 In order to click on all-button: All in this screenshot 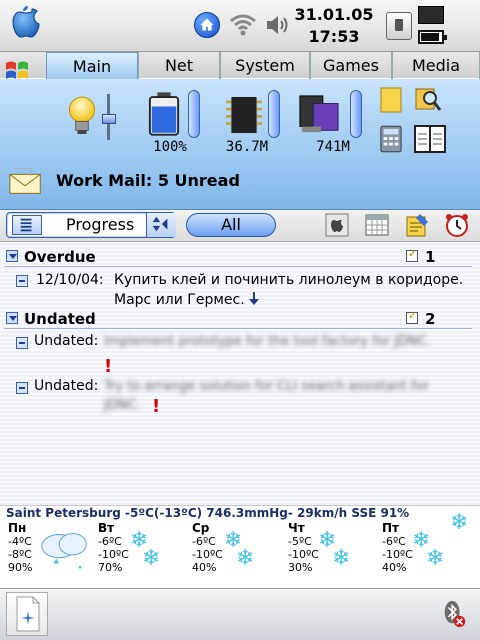, I will do `click(231, 225)`.